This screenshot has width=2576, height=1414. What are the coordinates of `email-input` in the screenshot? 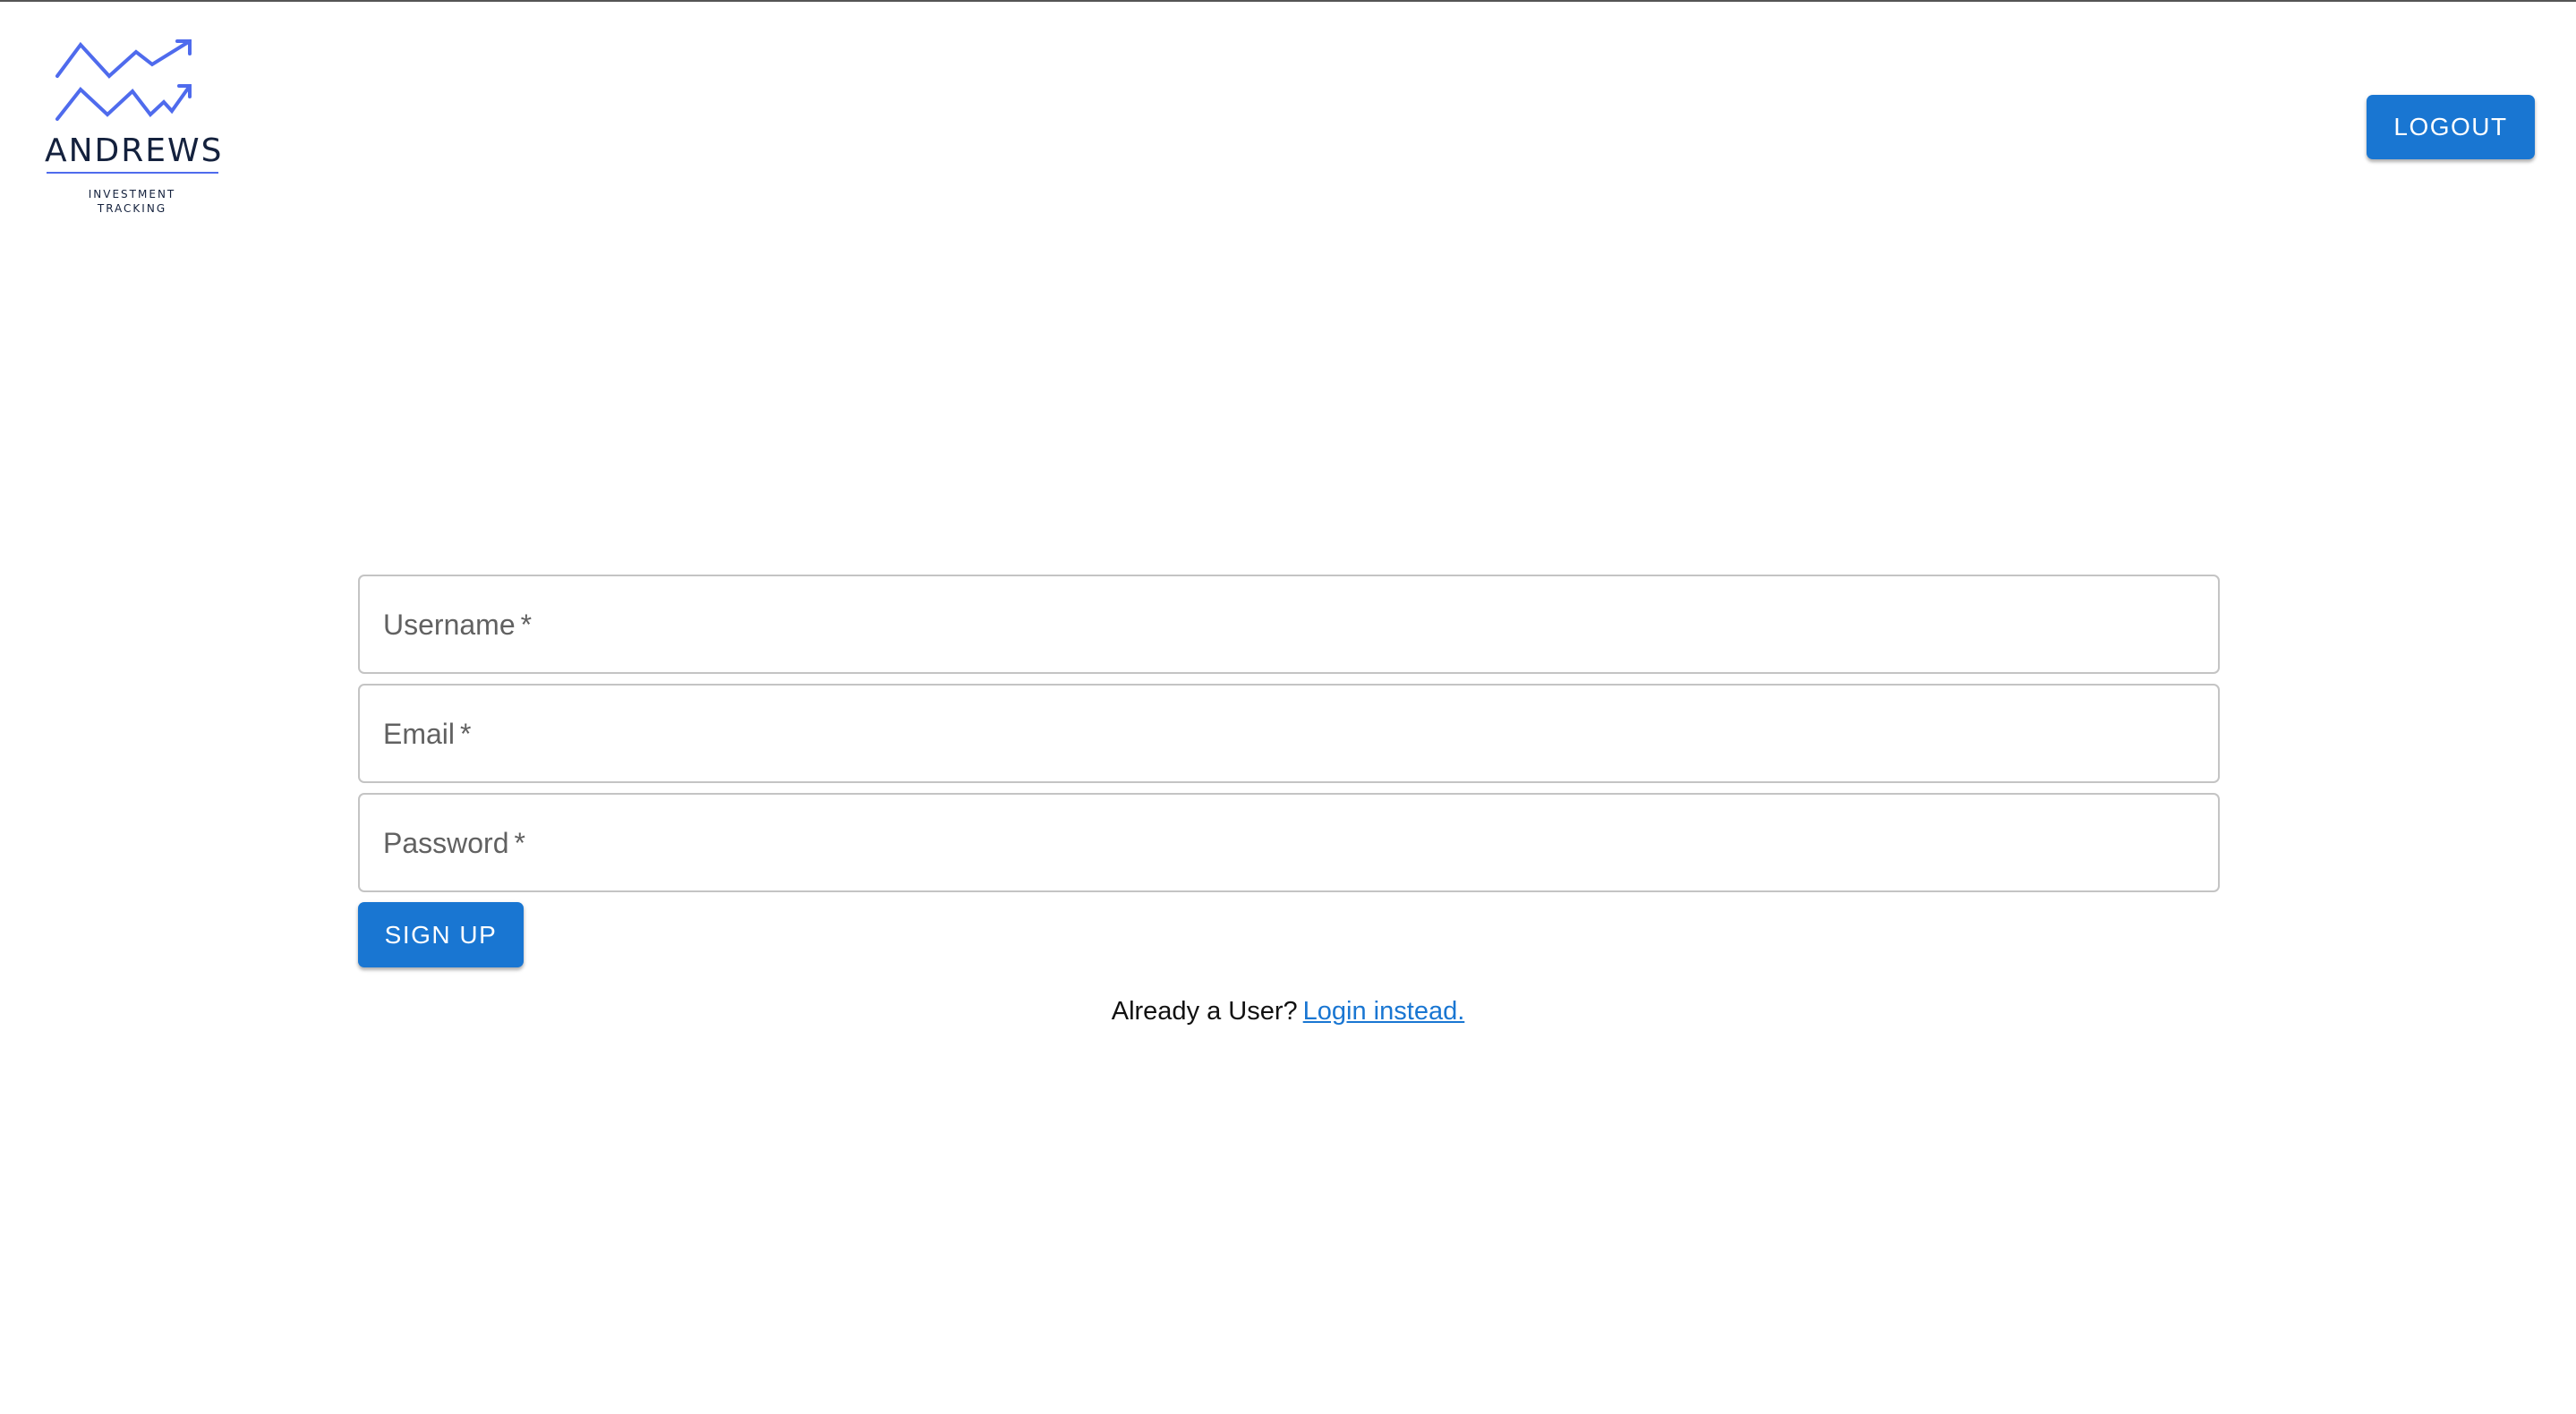 It's located at (1289, 733).